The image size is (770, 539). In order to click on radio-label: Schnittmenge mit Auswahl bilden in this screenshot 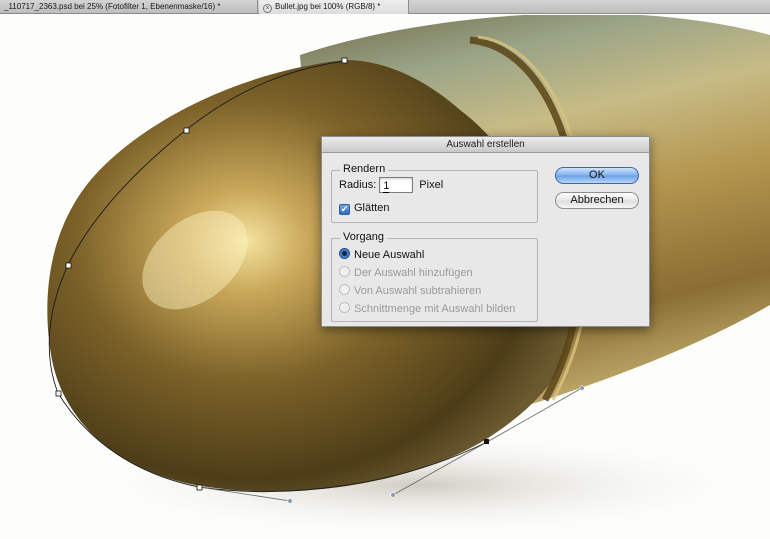, I will do `click(435, 309)`.